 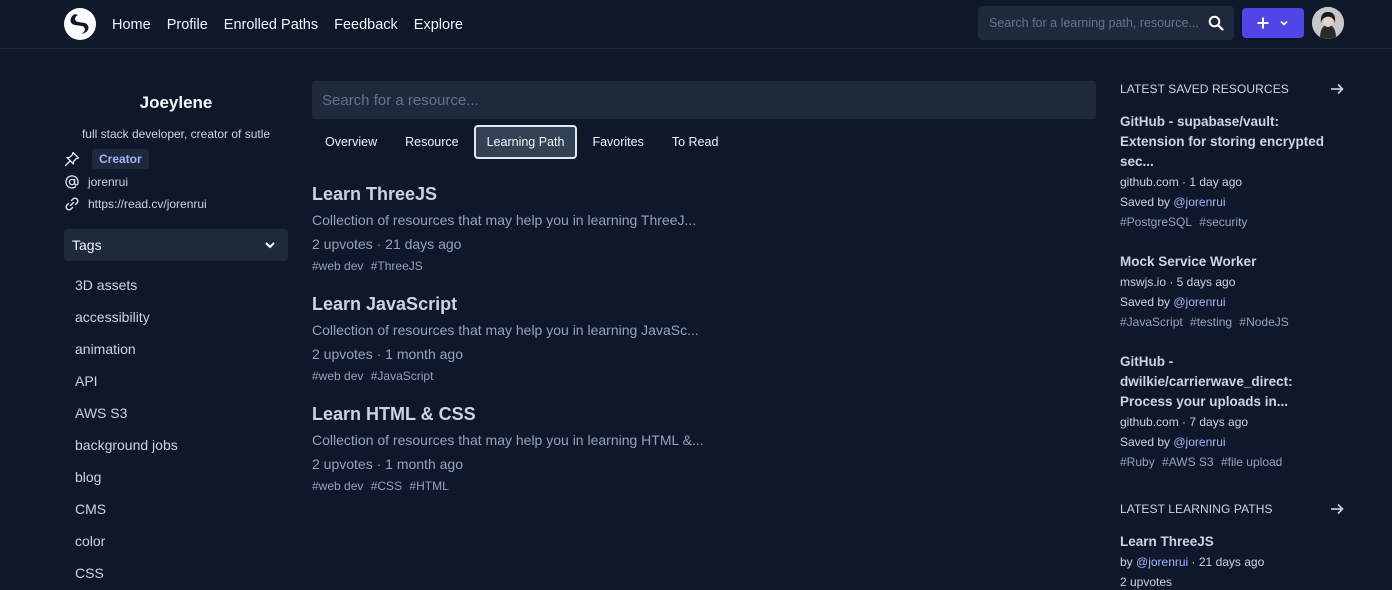 I want to click on search-icon, so click(x=1216, y=23).